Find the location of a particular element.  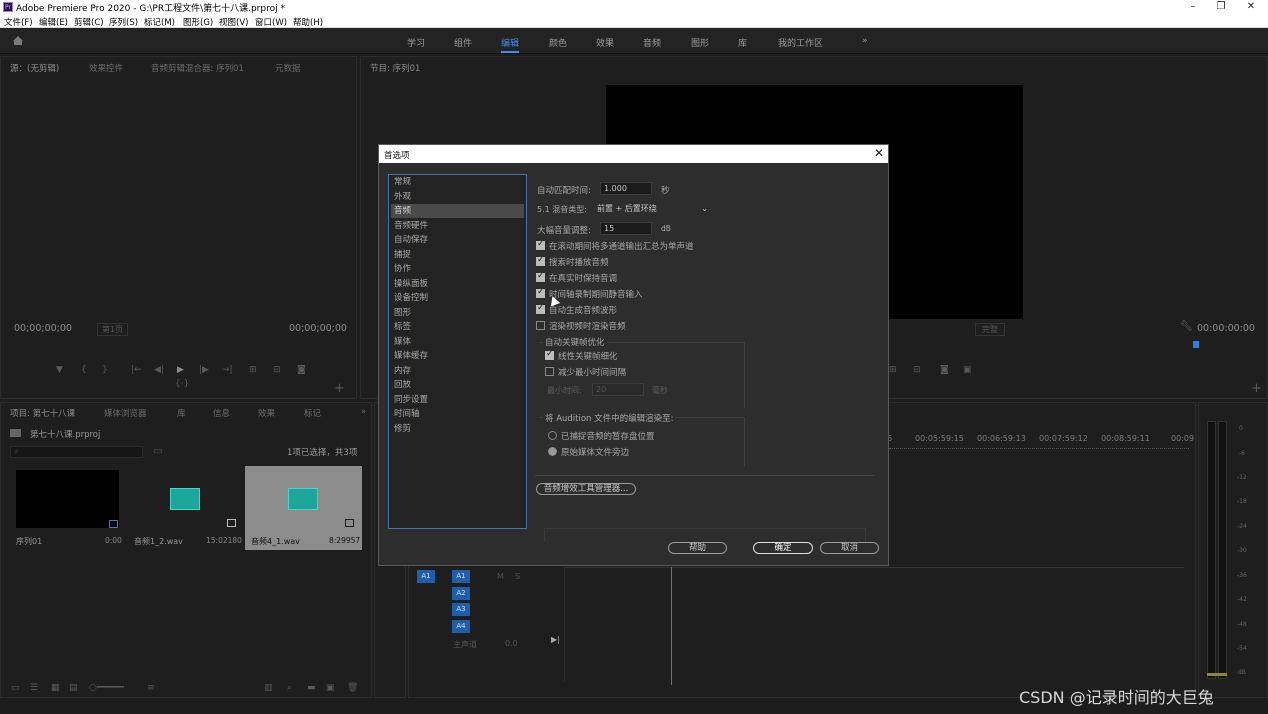

playhead-marker is located at coordinates (1196, 344).